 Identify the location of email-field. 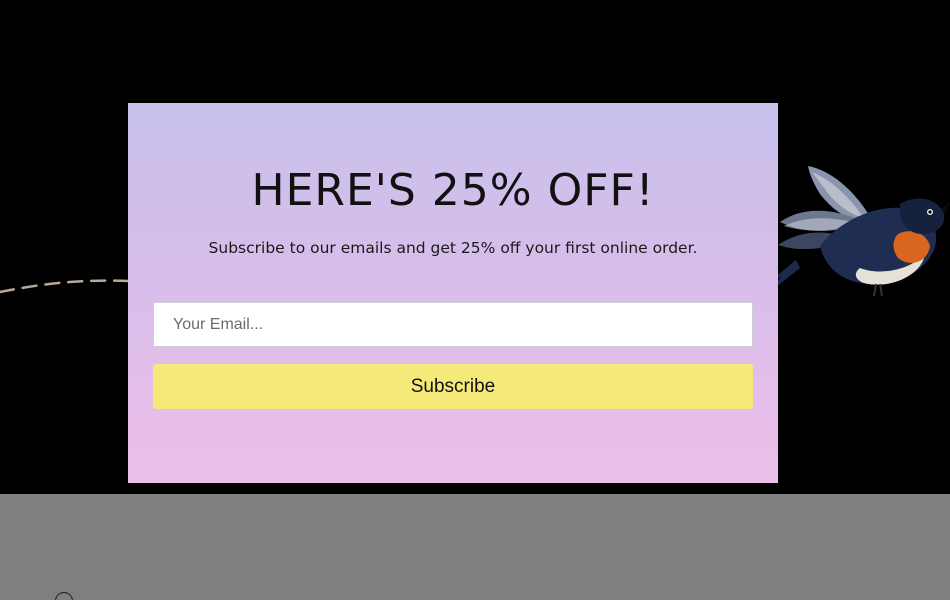
(453, 324).